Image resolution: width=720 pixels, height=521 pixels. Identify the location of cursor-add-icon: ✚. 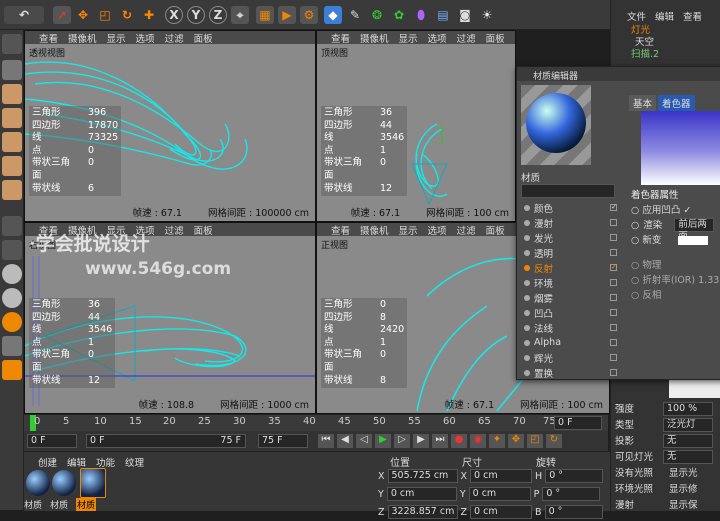
(149, 15).